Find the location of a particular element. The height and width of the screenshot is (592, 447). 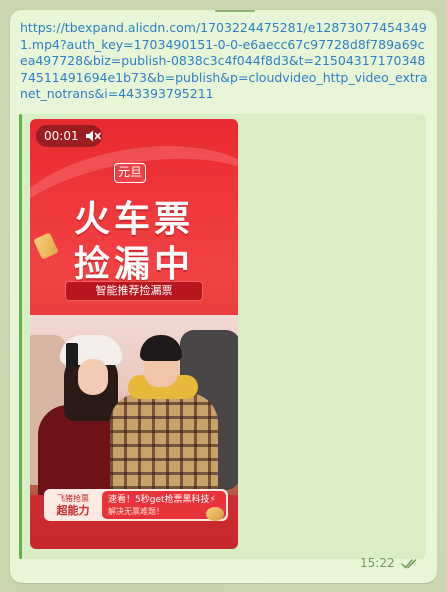

holiday-tag: 元旦 is located at coordinates (130, 173).